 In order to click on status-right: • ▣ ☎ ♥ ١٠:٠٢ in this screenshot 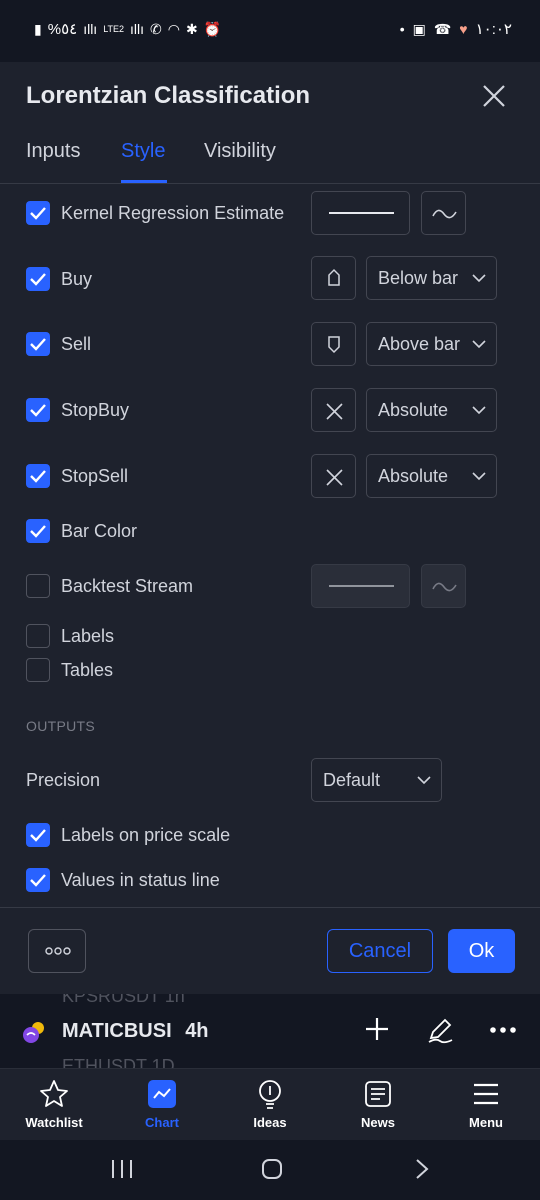, I will do `click(455, 29)`.